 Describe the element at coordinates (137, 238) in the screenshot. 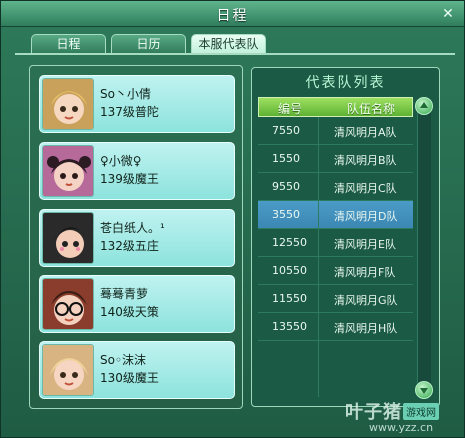

I see `member-card: 苍白纸人。¹ 132级五庄` at that location.